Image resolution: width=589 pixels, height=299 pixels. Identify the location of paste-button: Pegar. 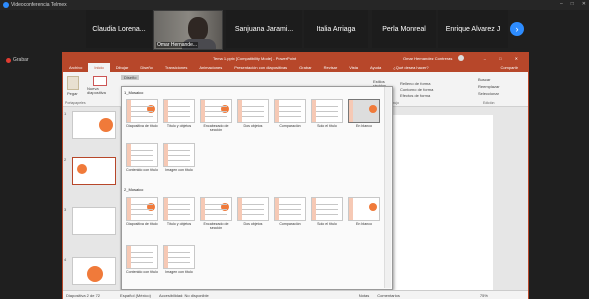
(72, 93).